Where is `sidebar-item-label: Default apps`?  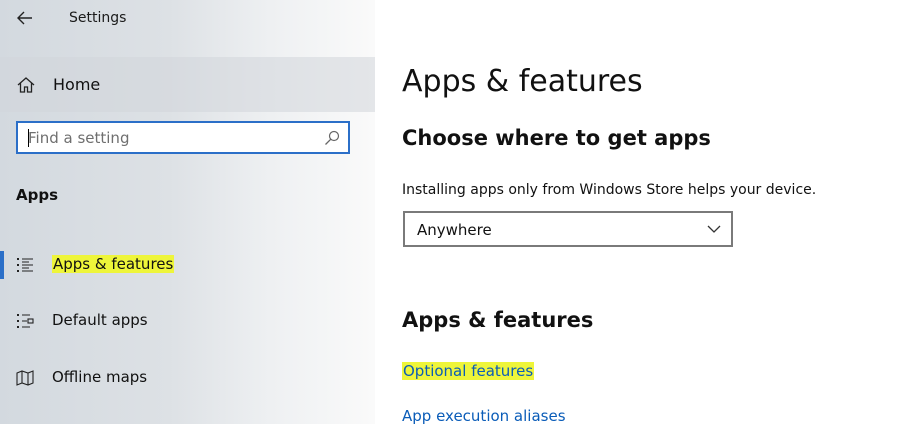 sidebar-item-label: Default apps is located at coordinates (100, 320).